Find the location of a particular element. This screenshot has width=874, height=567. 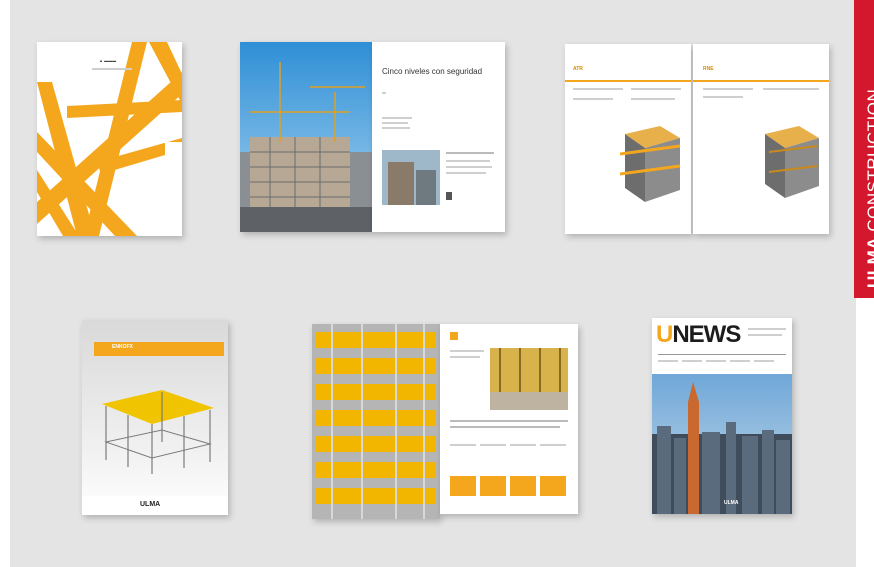

footer-logo: ULMA is located at coordinates (150, 504).